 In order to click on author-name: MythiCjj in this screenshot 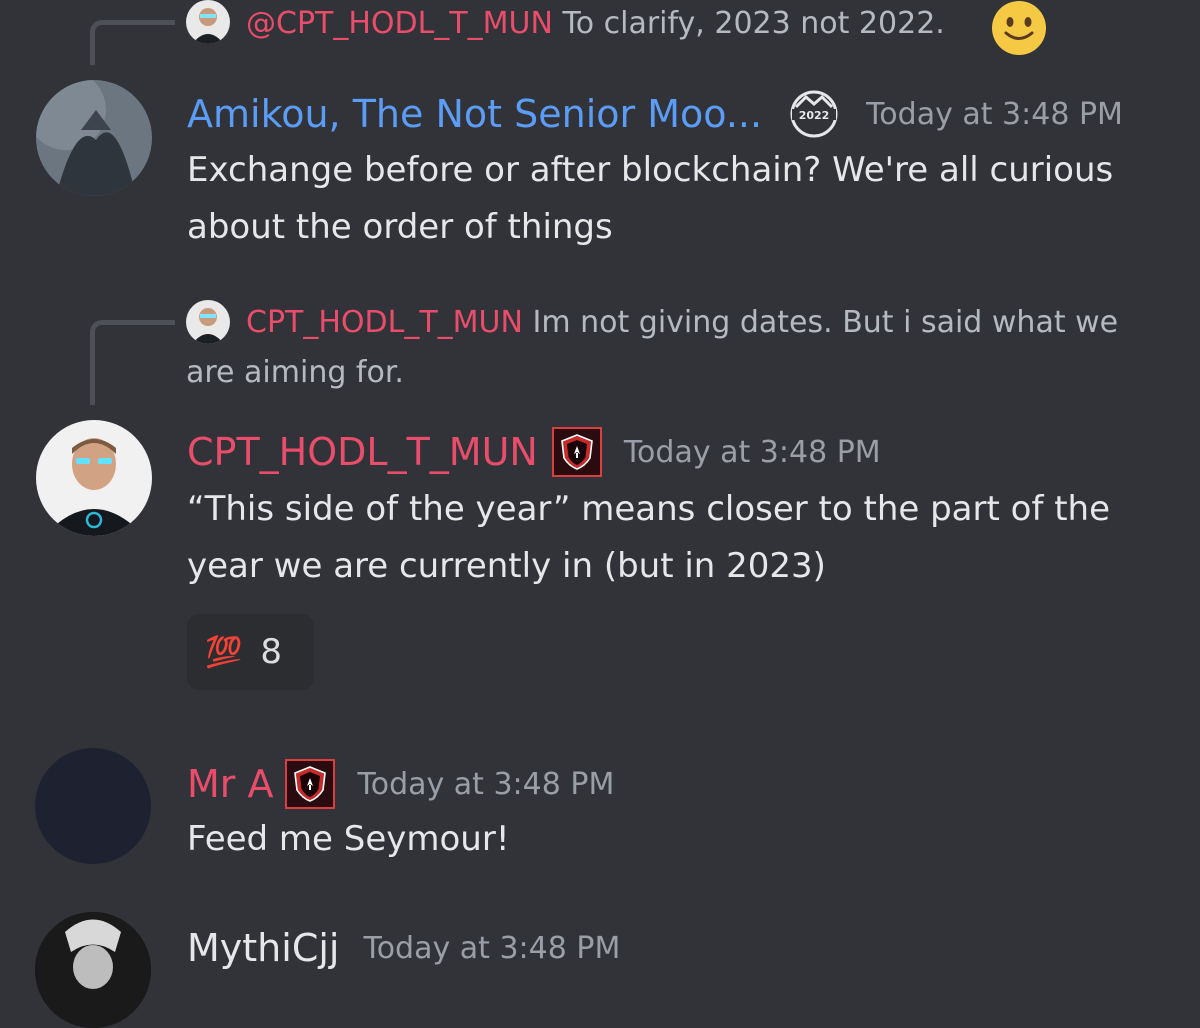, I will do `click(263, 948)`.